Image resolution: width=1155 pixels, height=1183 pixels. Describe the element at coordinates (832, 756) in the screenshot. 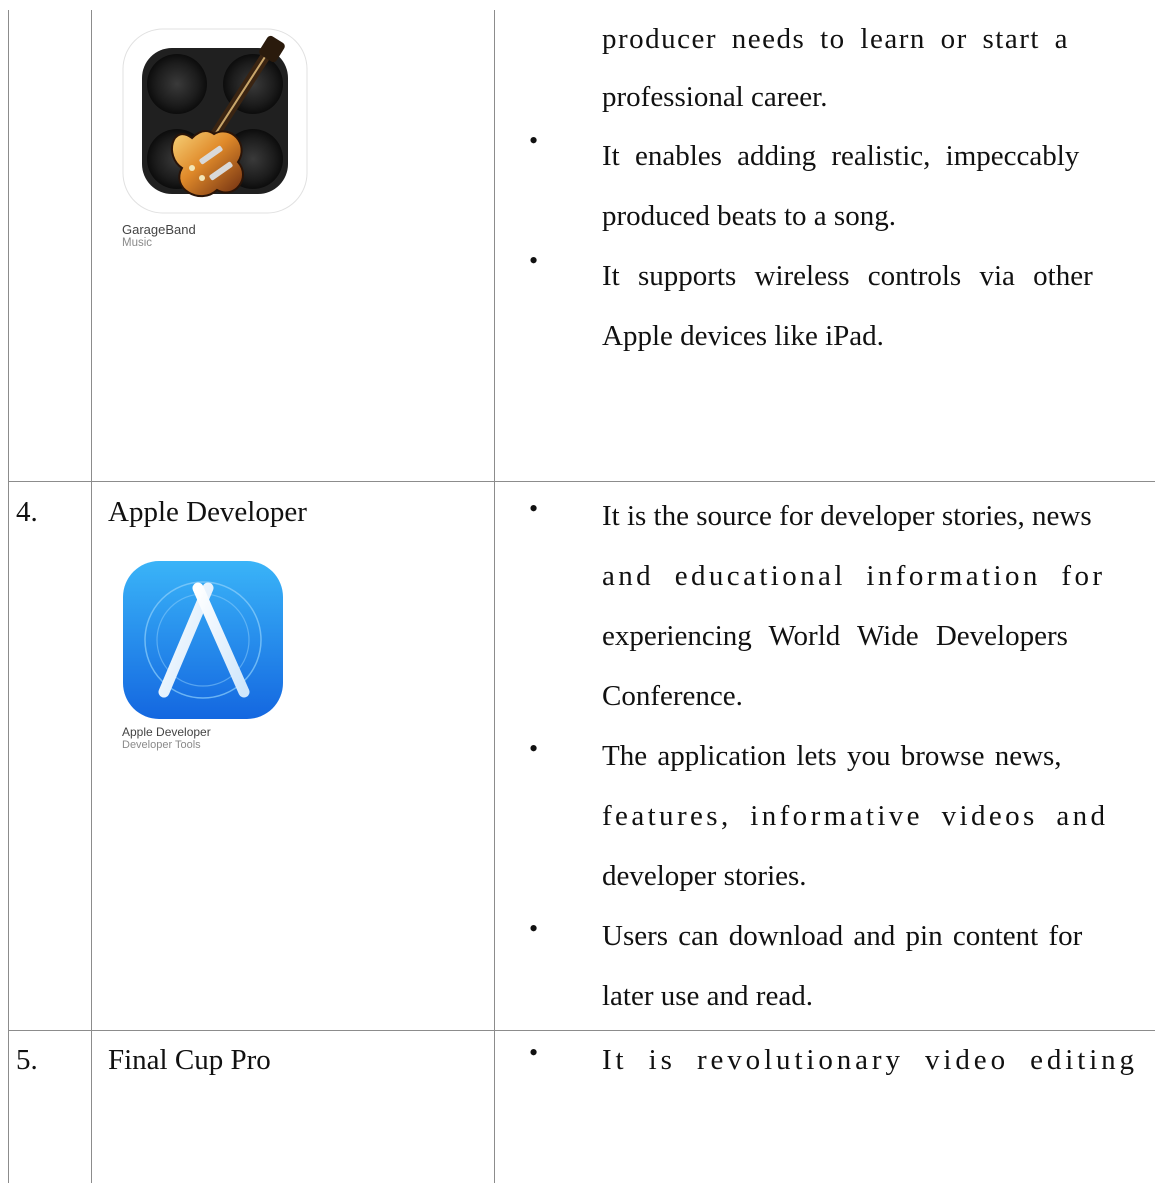

I see `bullet-line: The application lets you browse news,` at that location.